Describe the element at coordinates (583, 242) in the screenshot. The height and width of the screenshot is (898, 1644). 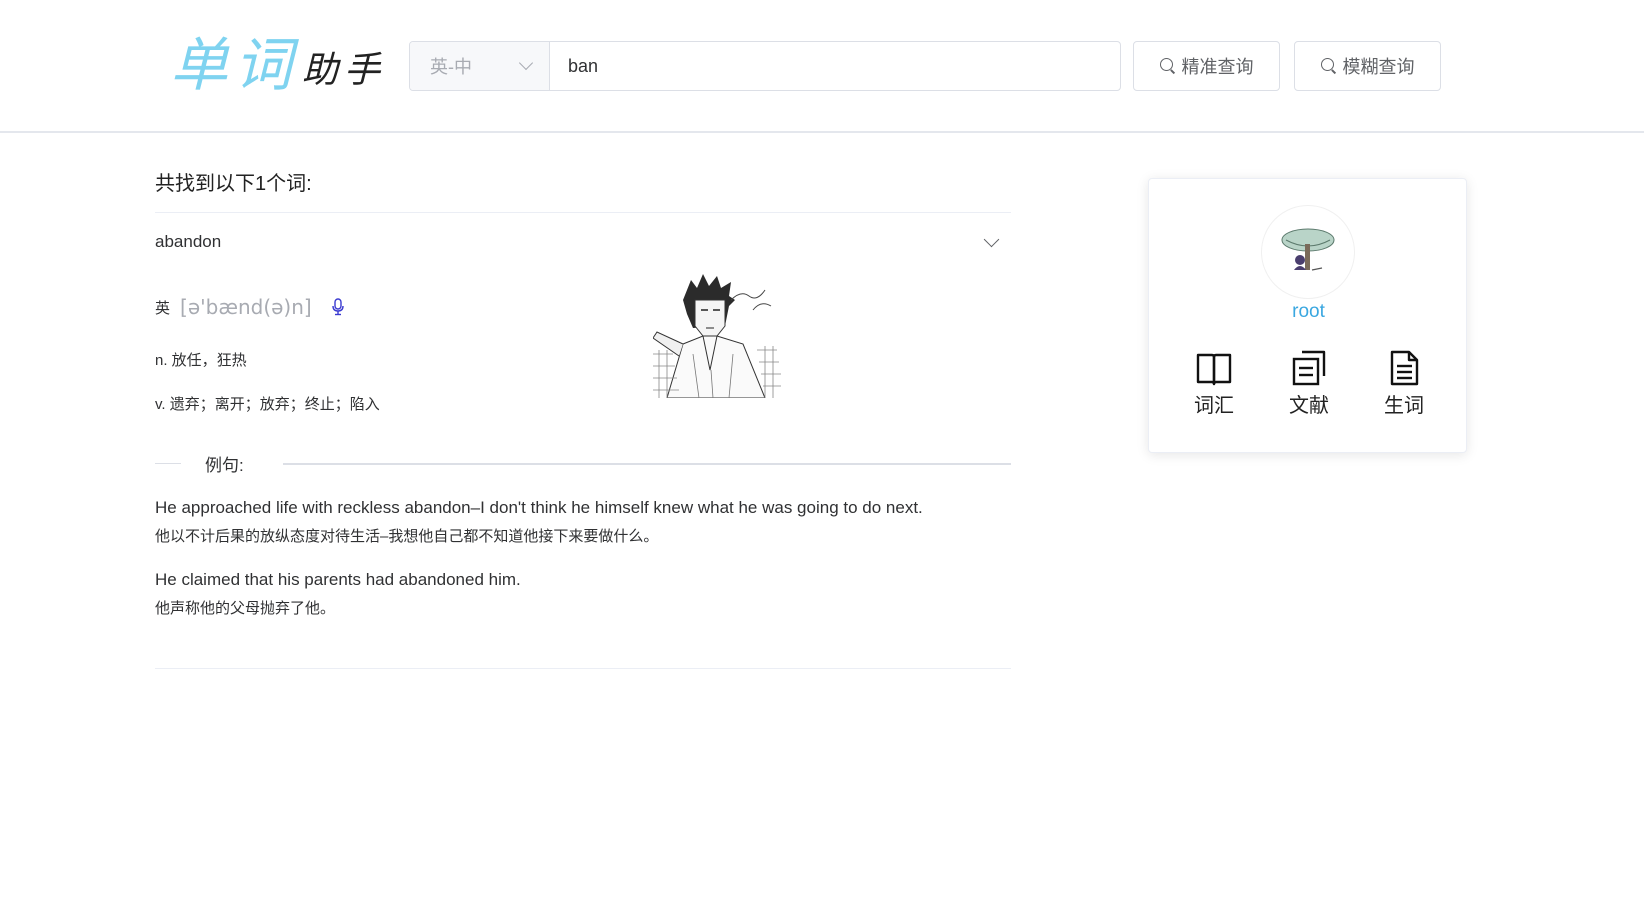
I see `word-collapse-header: abandon` at that location.